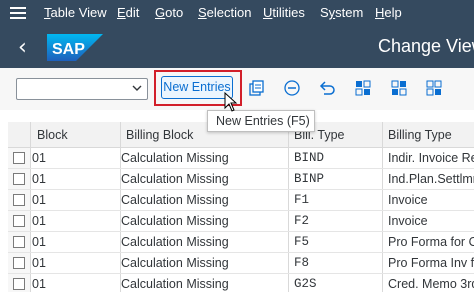 This screenshot has width=474, height=292. I want to click on cell-billing-type: Cred. Memo 3rd, so click(431, 284).